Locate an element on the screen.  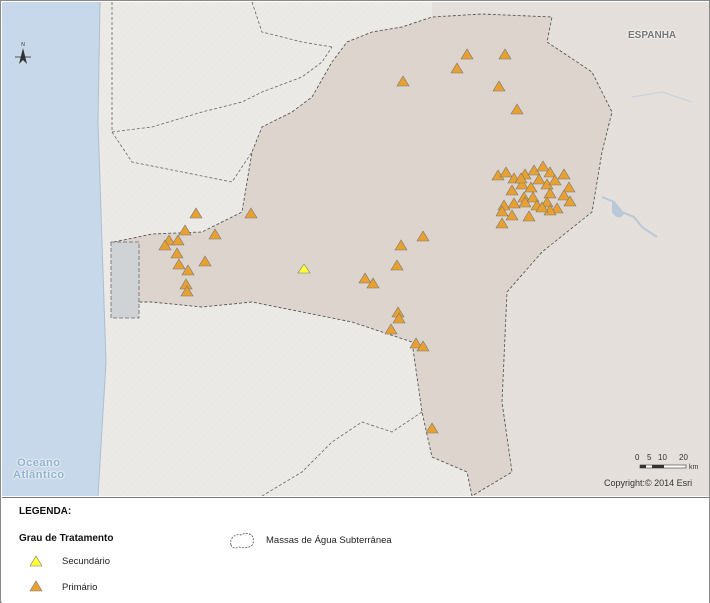
north-arrow: N is located at coordinates (23, 57).